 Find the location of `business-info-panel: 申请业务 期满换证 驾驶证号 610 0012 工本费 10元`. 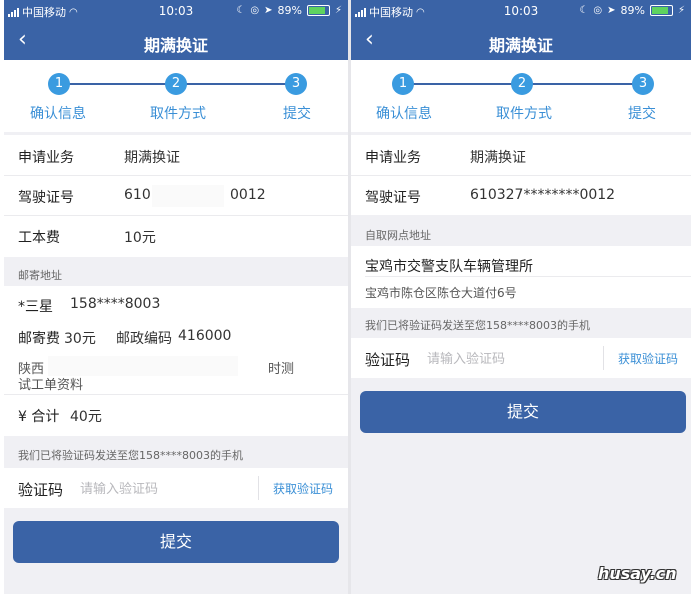

business-info-panel: 申请业务 期满换证 驾驶证号 610 0012 工本费 10元 is located at coordinates (176, 196).